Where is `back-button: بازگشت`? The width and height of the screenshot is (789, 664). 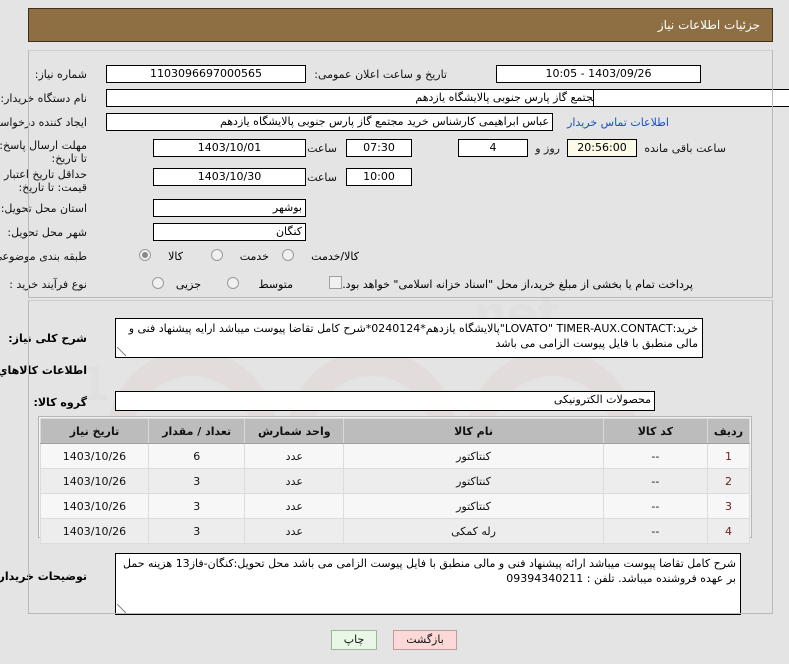
back-button: بازگشت is located at coordinates (425, 640).